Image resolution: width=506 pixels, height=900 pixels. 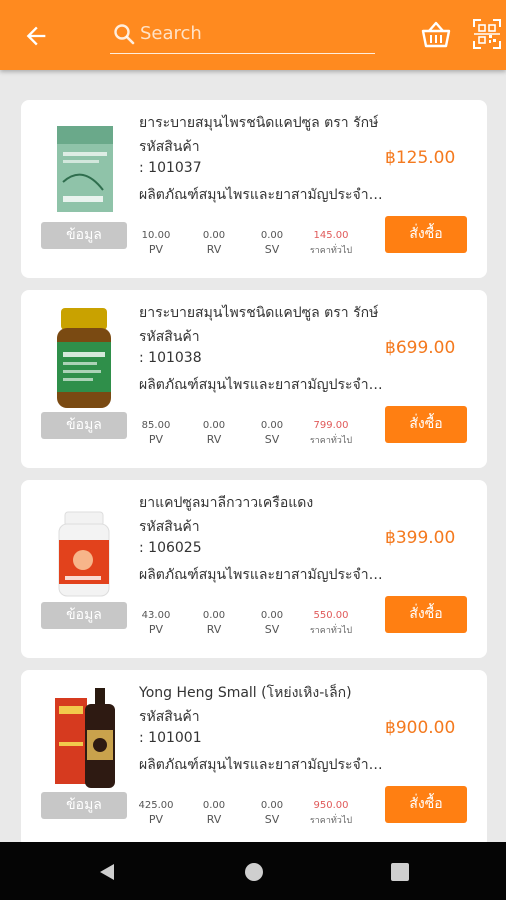 What do you see at coordinates (170, 738) in the screenshot?
I see `product-code: : 101001` at bounding box center [170, 738].